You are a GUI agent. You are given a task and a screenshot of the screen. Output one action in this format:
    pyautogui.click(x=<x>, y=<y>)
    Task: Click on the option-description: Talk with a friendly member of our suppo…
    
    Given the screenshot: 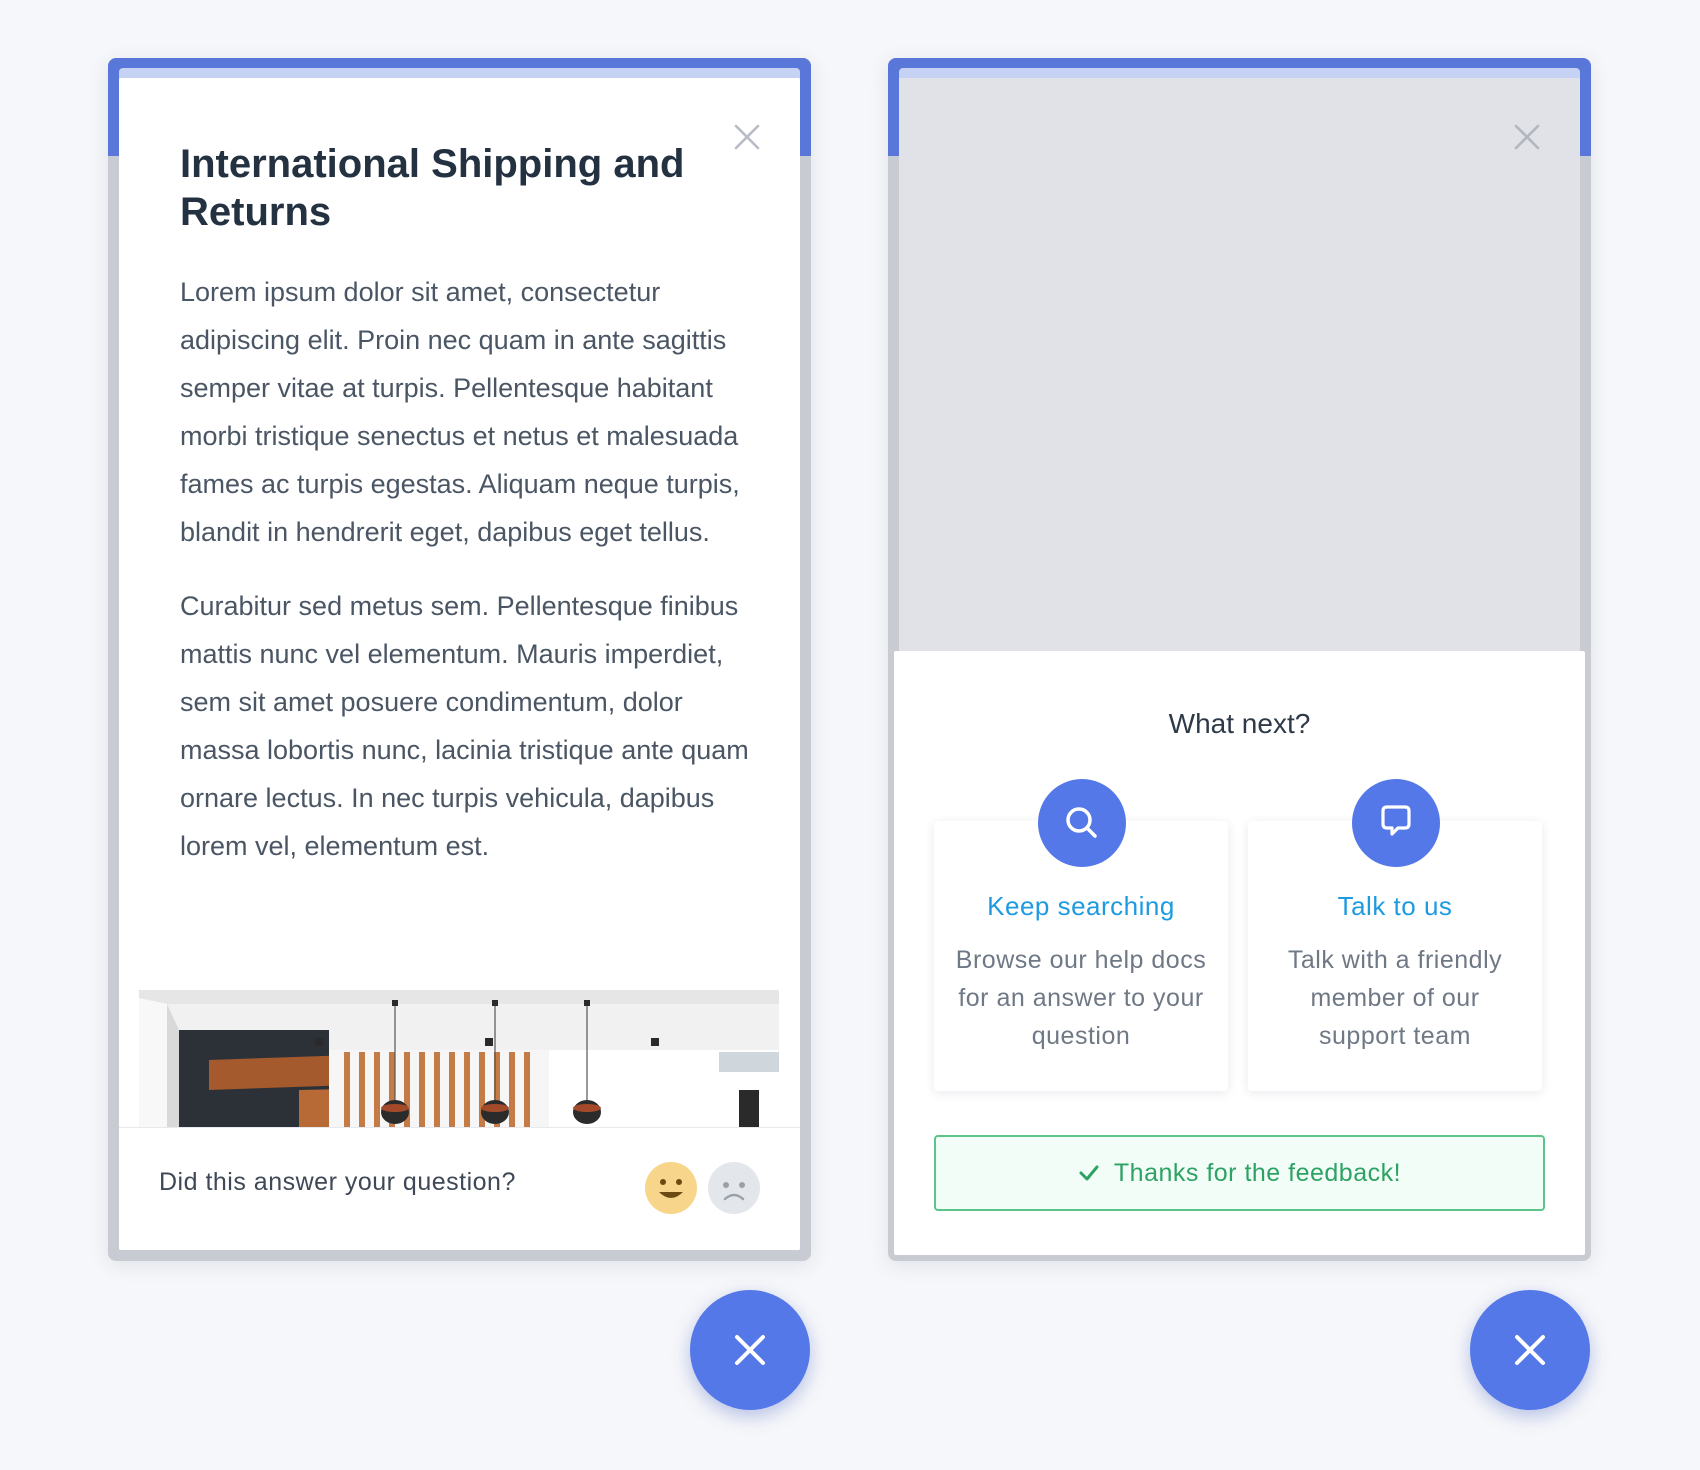 What is the action you would take?
    pyautogui.click(x=1395, y=998)
    